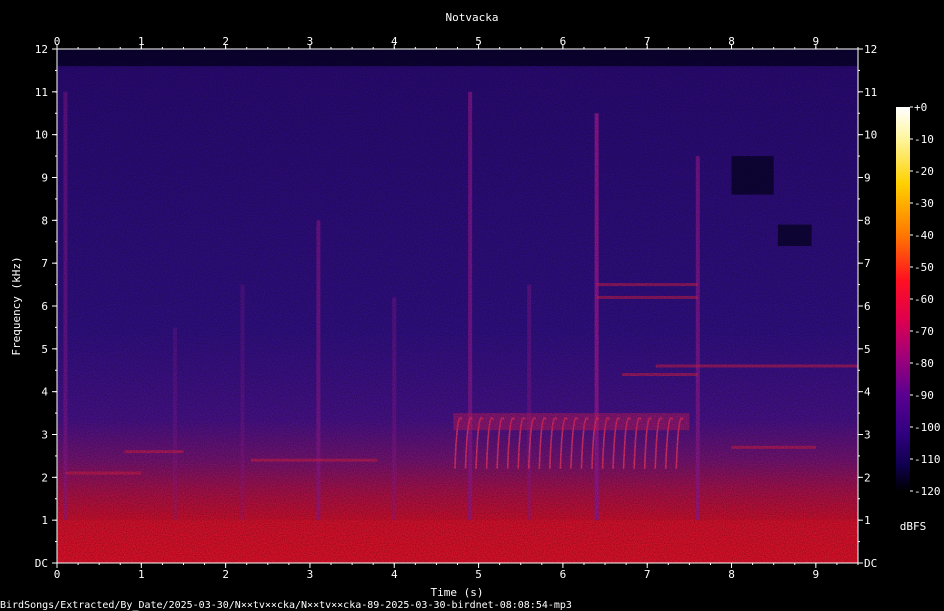  I want to click on y-tick-label: 3, so click(44, 435).